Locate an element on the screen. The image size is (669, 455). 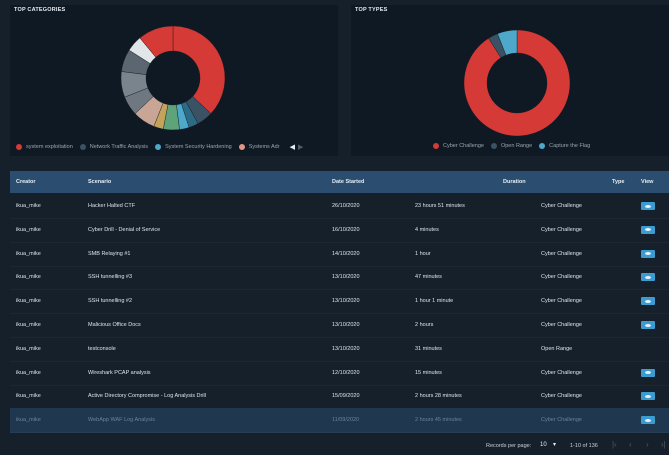
legend-prev-icon: ◀ is located at coordinates (292, 147).